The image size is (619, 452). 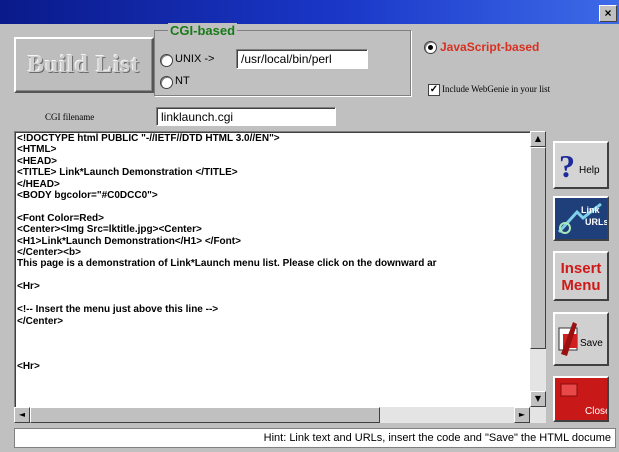 I want to click on cgi-filename-input: linklaunch.cgi, so click(x=246, y=116).